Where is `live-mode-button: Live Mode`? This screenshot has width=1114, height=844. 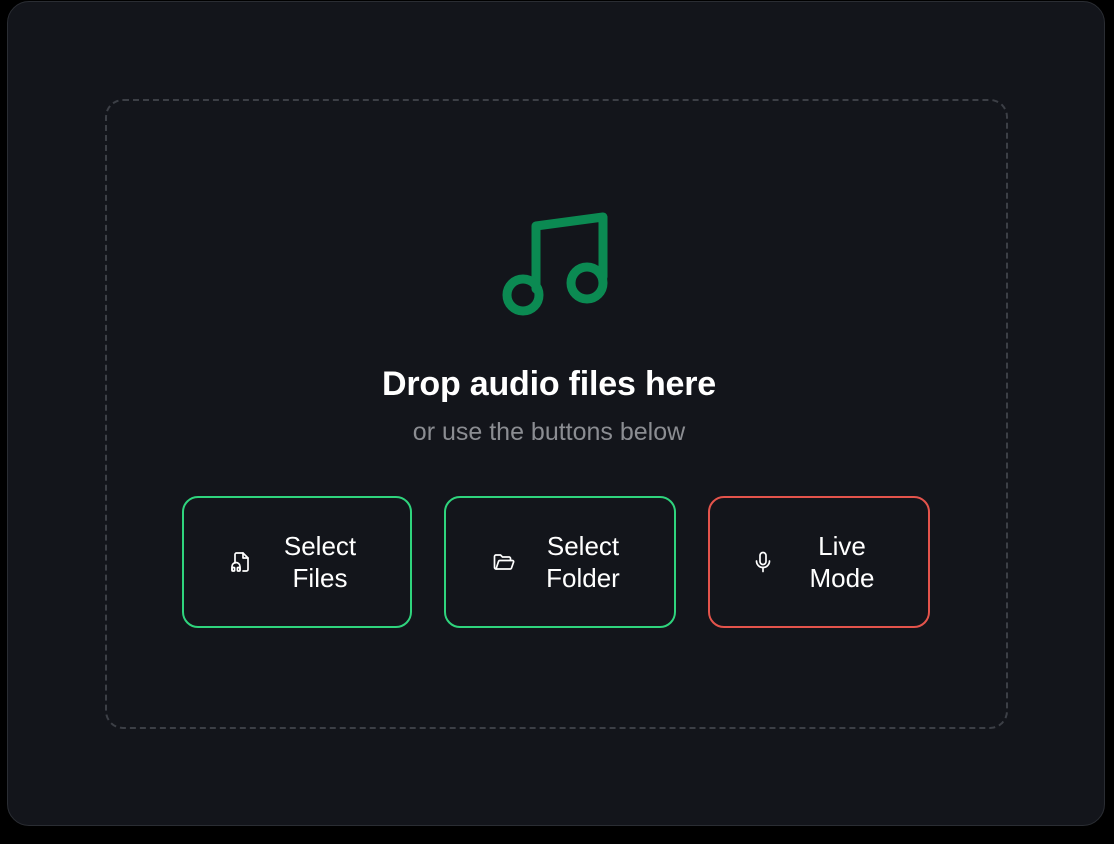
live-mode-button: Live Mode is located at coordinates (819, 562).